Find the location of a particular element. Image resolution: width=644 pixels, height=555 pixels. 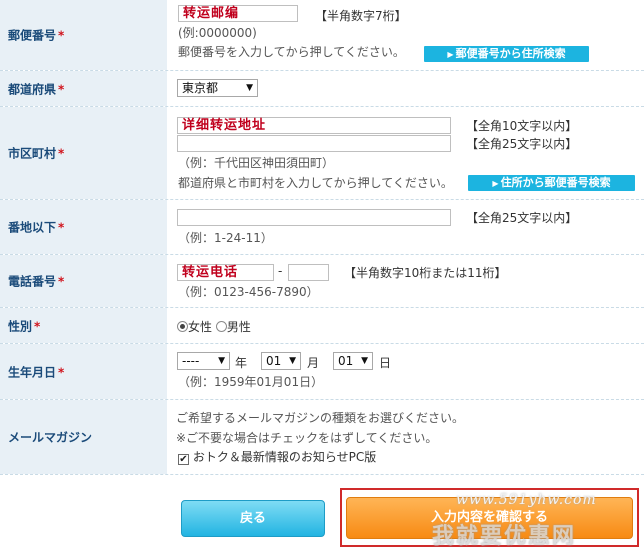

prefecture-select: 東京都 ▼ is located at coordinates (217, 88).